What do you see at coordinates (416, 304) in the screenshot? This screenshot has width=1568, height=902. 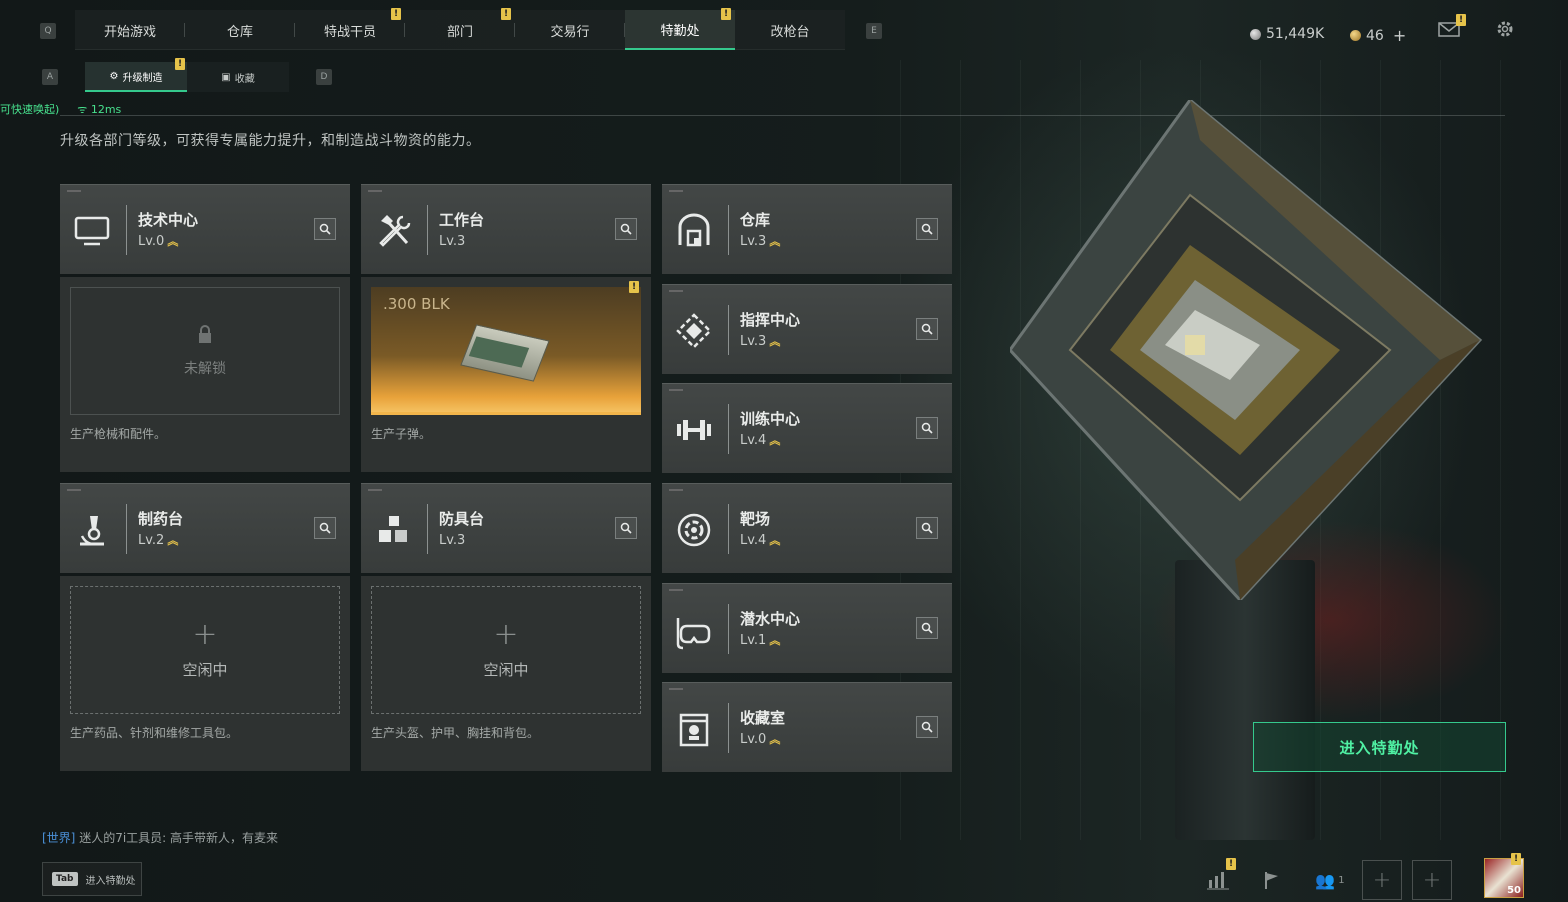 I see `ammo-name: .300 BLK` at bounding box center [416, 304].